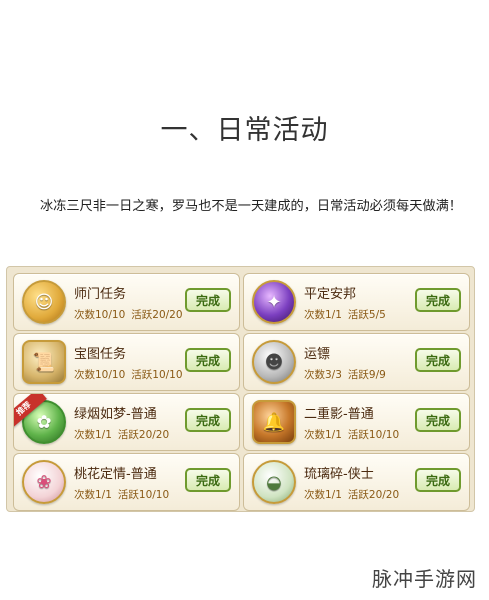 This screenshot has height=600, width=489. I want to click on activity-card-erchongying: 🔔 二重影-普通 次数1/1 活跃10/10 完成, so click(356, 422).